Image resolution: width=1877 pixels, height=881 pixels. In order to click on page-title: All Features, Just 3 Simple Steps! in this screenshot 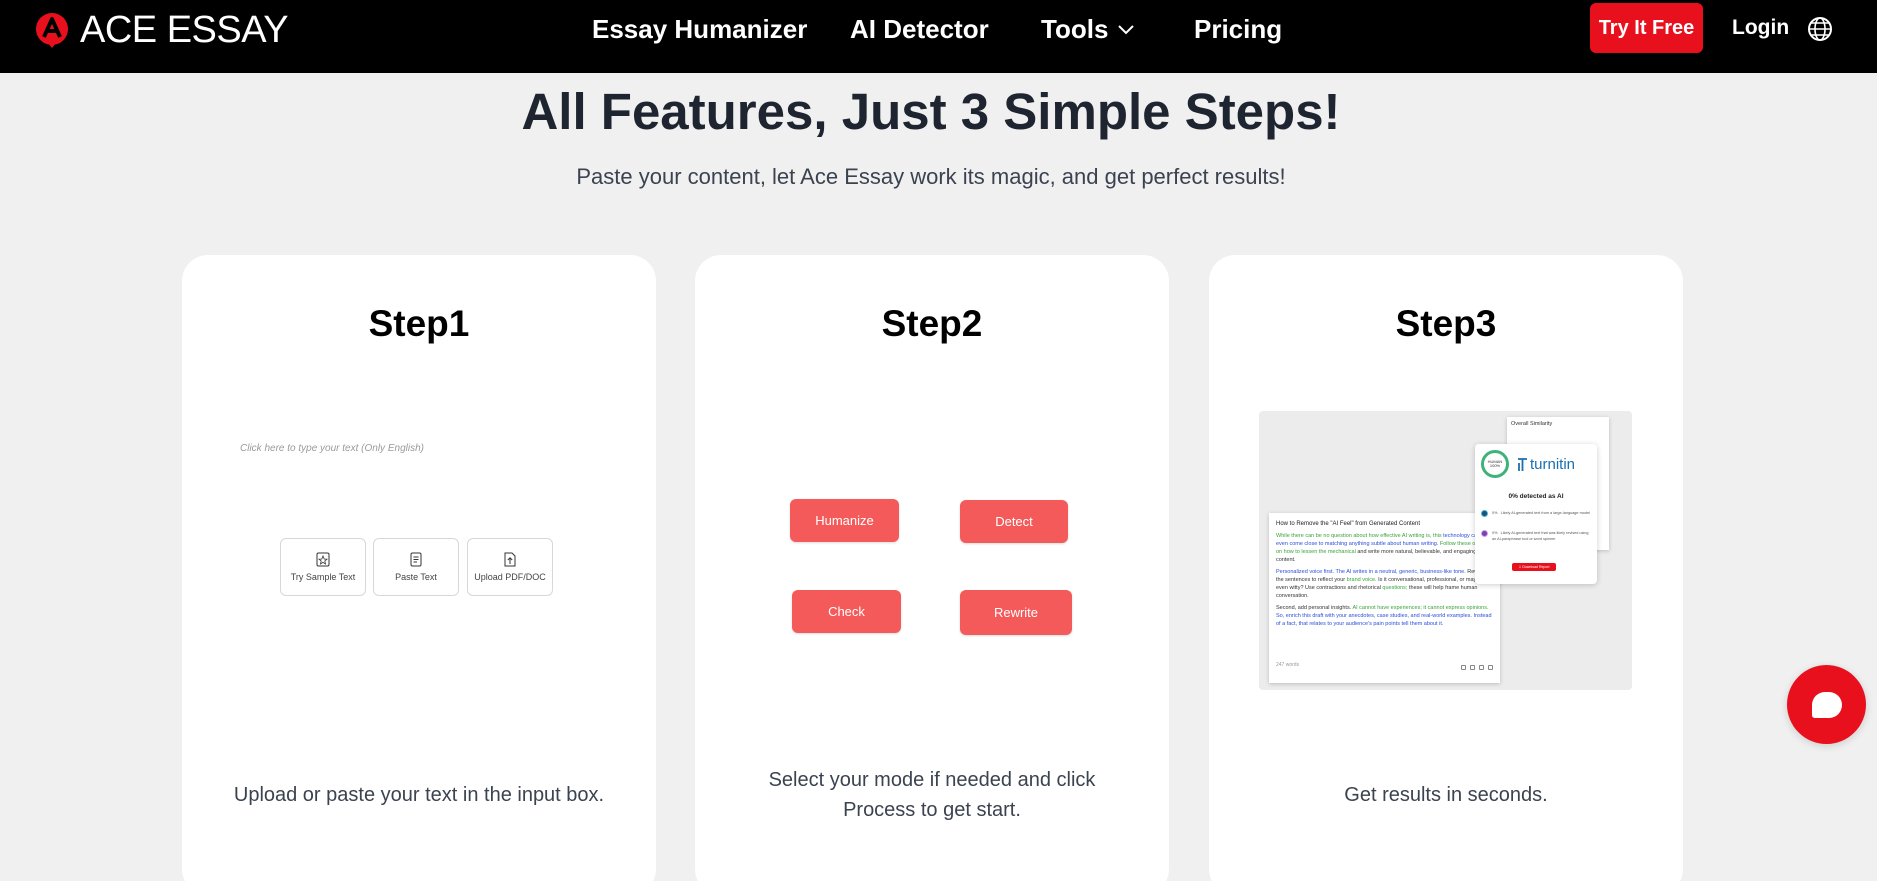, I will do `click(931, 111)`.